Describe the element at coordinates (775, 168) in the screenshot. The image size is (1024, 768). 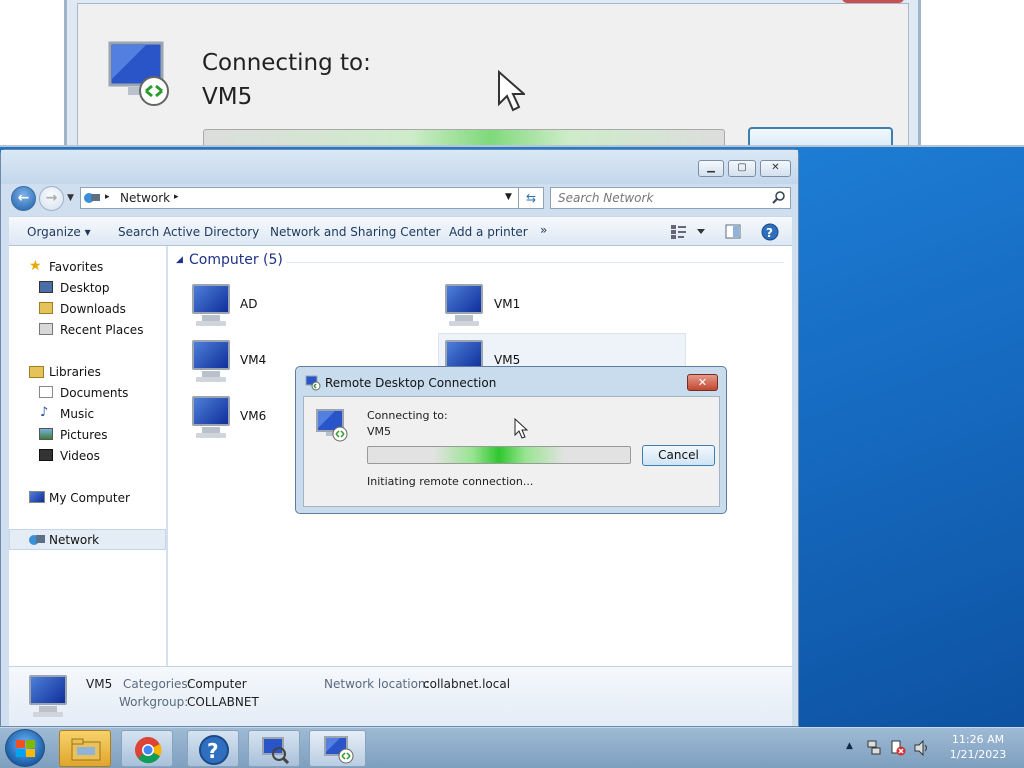
I see `close-button: ✕` at that location.